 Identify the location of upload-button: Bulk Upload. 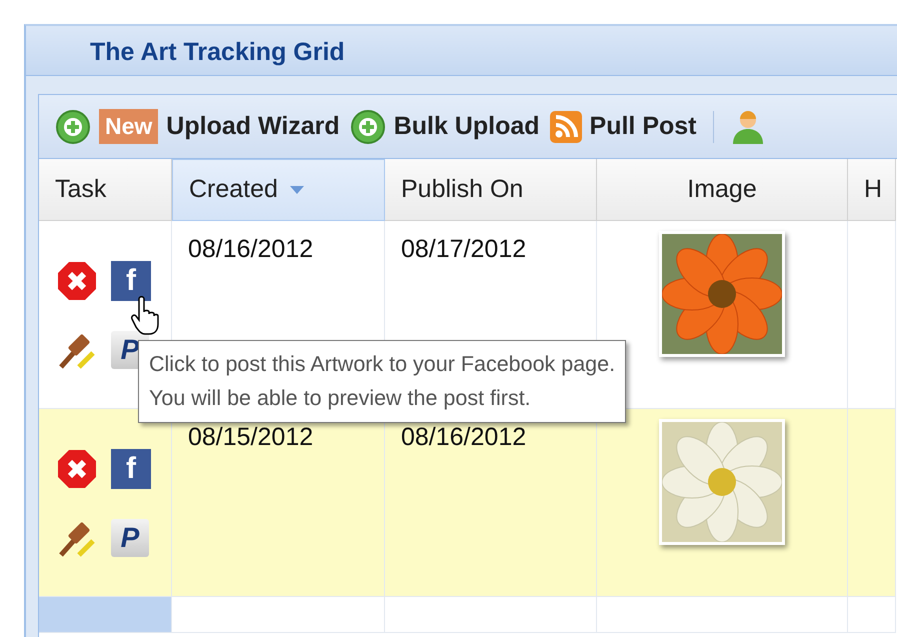
(445, 127).